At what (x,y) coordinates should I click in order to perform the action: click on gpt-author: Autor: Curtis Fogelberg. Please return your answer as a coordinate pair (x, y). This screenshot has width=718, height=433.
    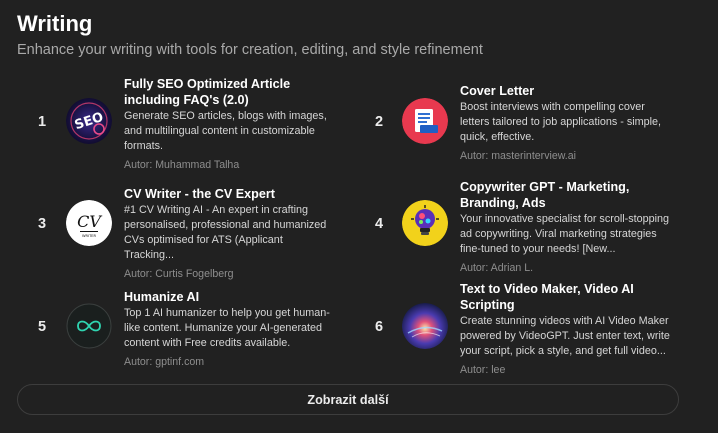
    Looking at the image, I should click on (179, 274).